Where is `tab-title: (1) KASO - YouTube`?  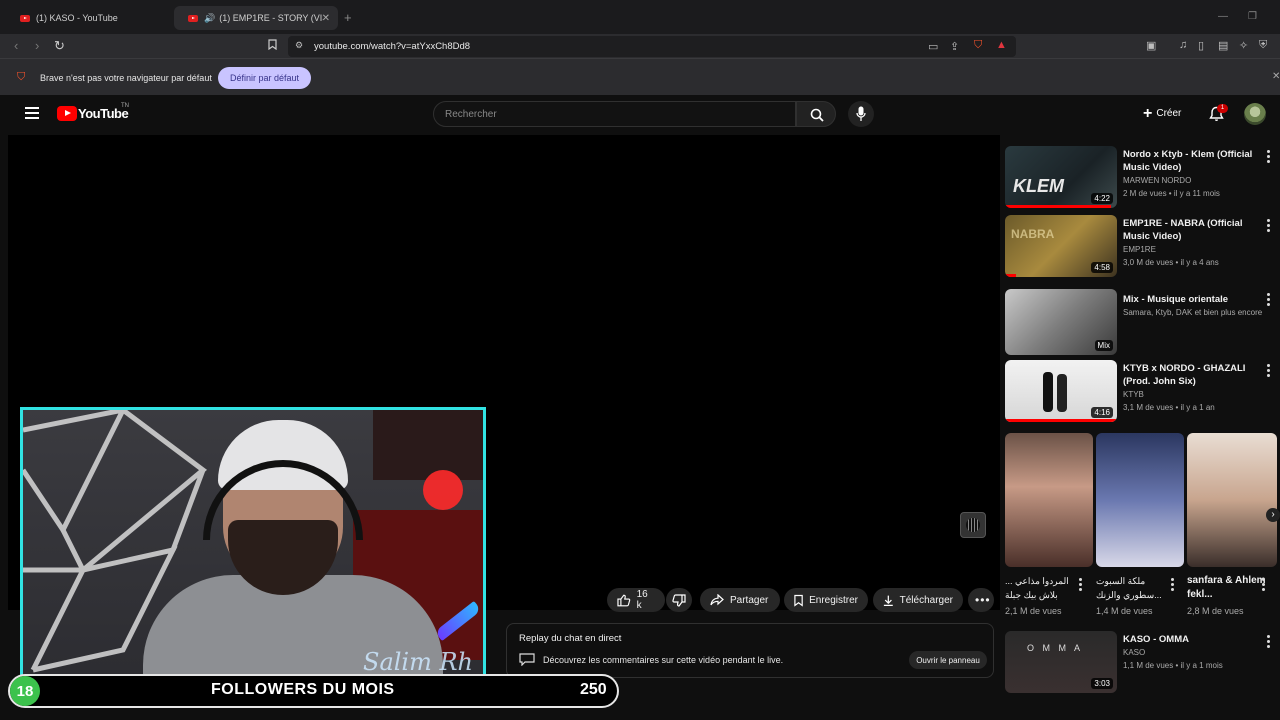 tab-title: (1) KASO - YouTube is located at coordinates (77, 18).